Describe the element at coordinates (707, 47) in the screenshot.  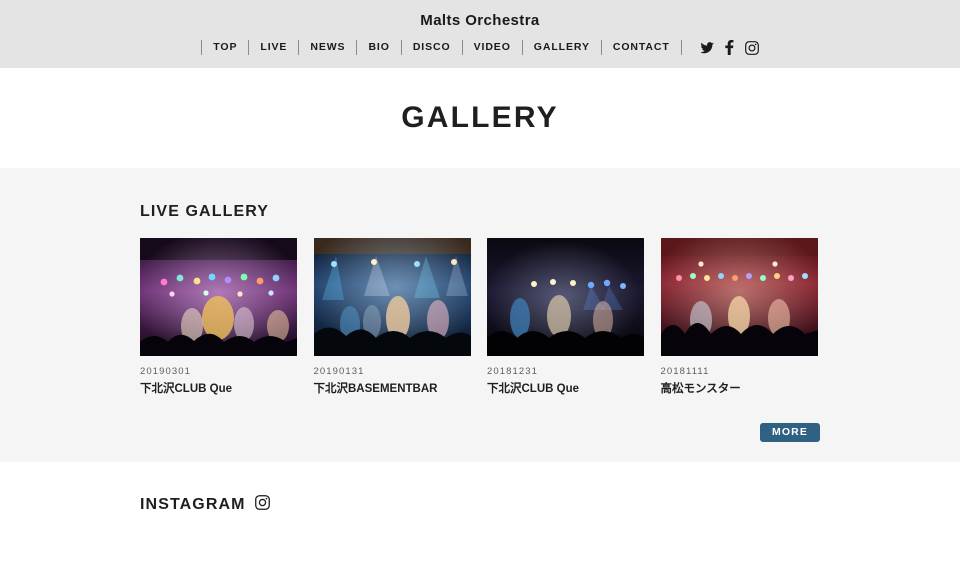
I see `twitter-icon` at that location.